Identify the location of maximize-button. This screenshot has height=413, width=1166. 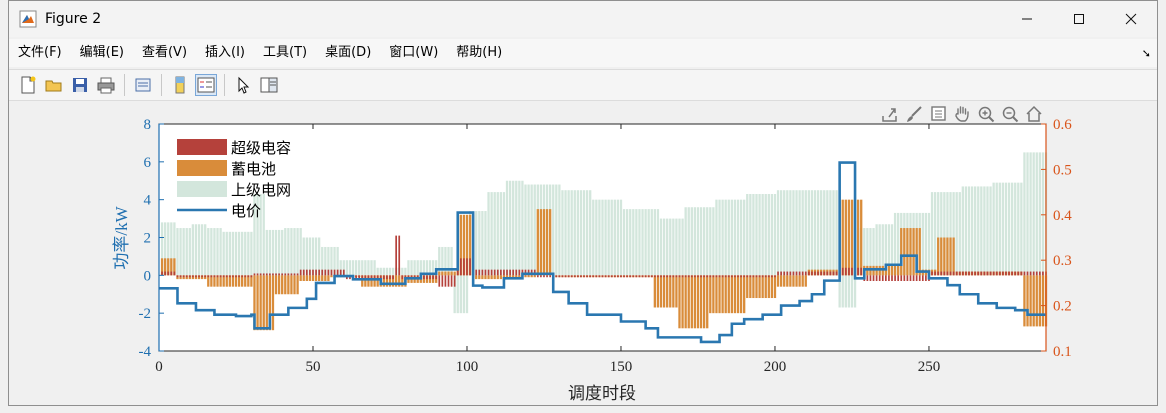
(1079, 19).